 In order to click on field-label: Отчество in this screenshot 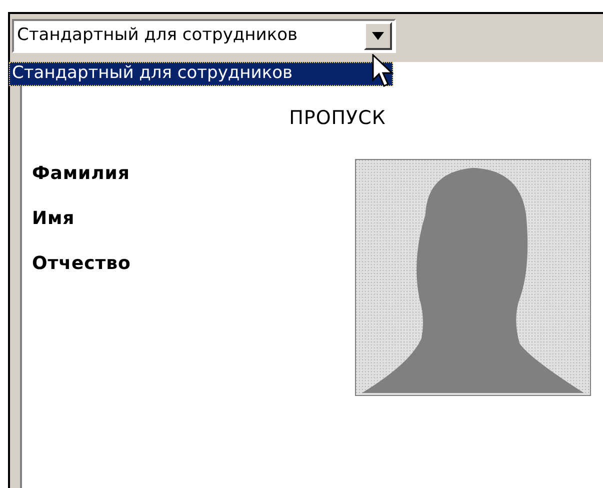, I will do `click(82, 264)`.